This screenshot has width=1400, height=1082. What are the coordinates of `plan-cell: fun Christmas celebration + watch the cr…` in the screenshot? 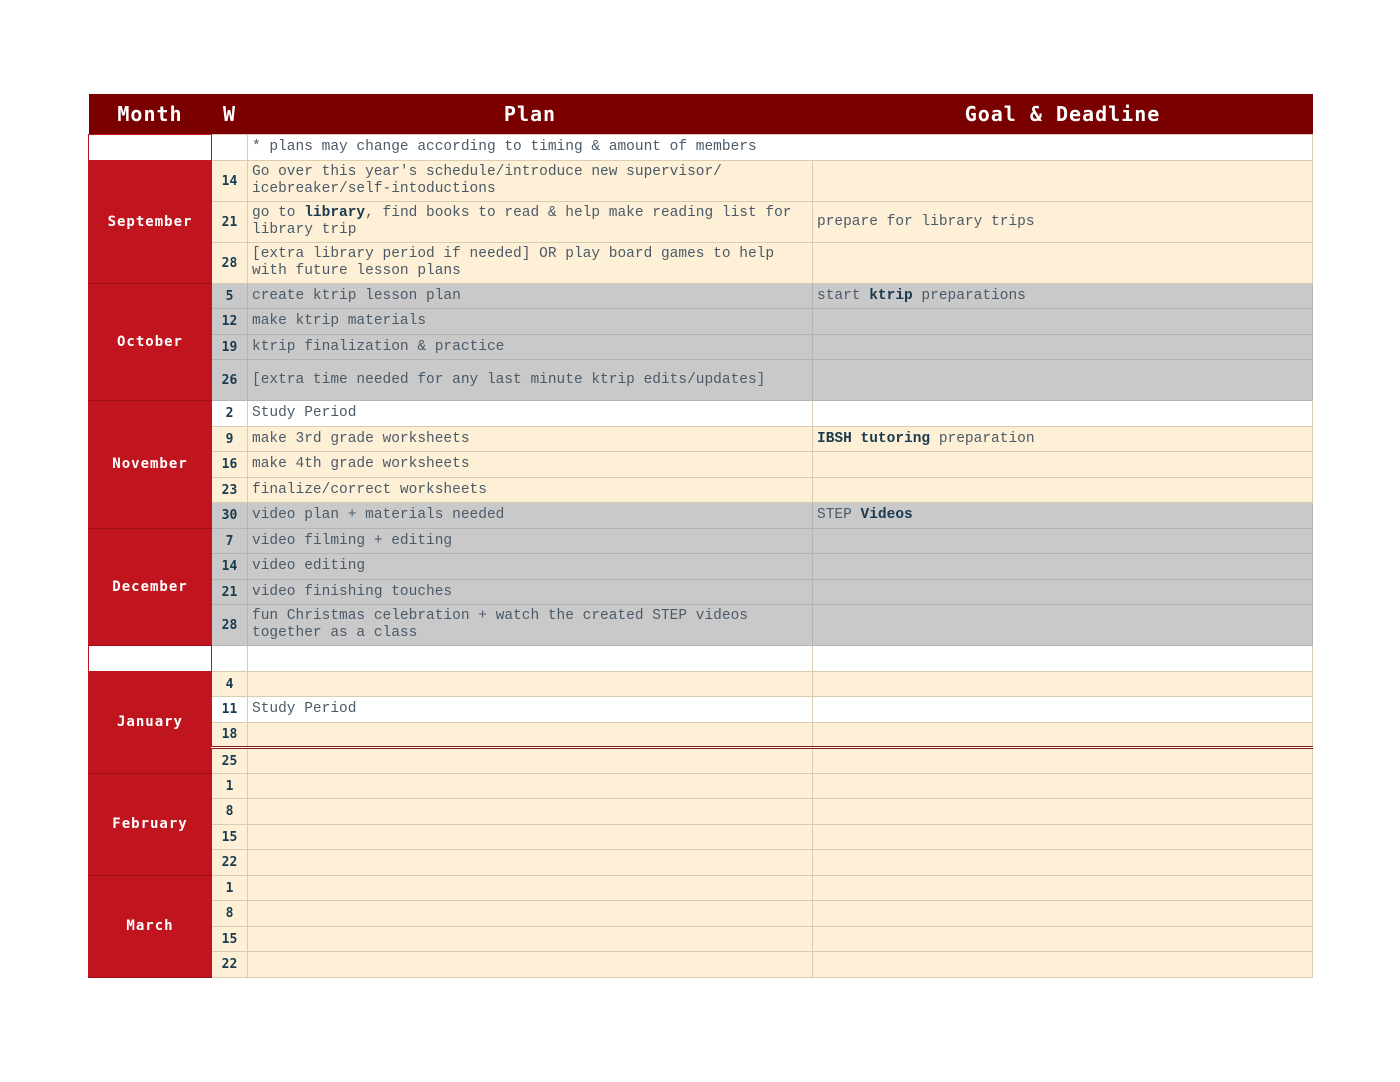 It's located at (530, 625).